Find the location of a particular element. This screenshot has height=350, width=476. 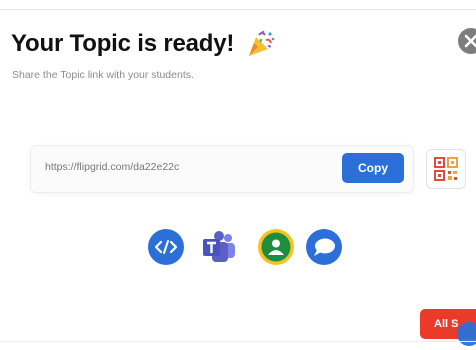

bottom-divider is located at coordinates (238, 341).